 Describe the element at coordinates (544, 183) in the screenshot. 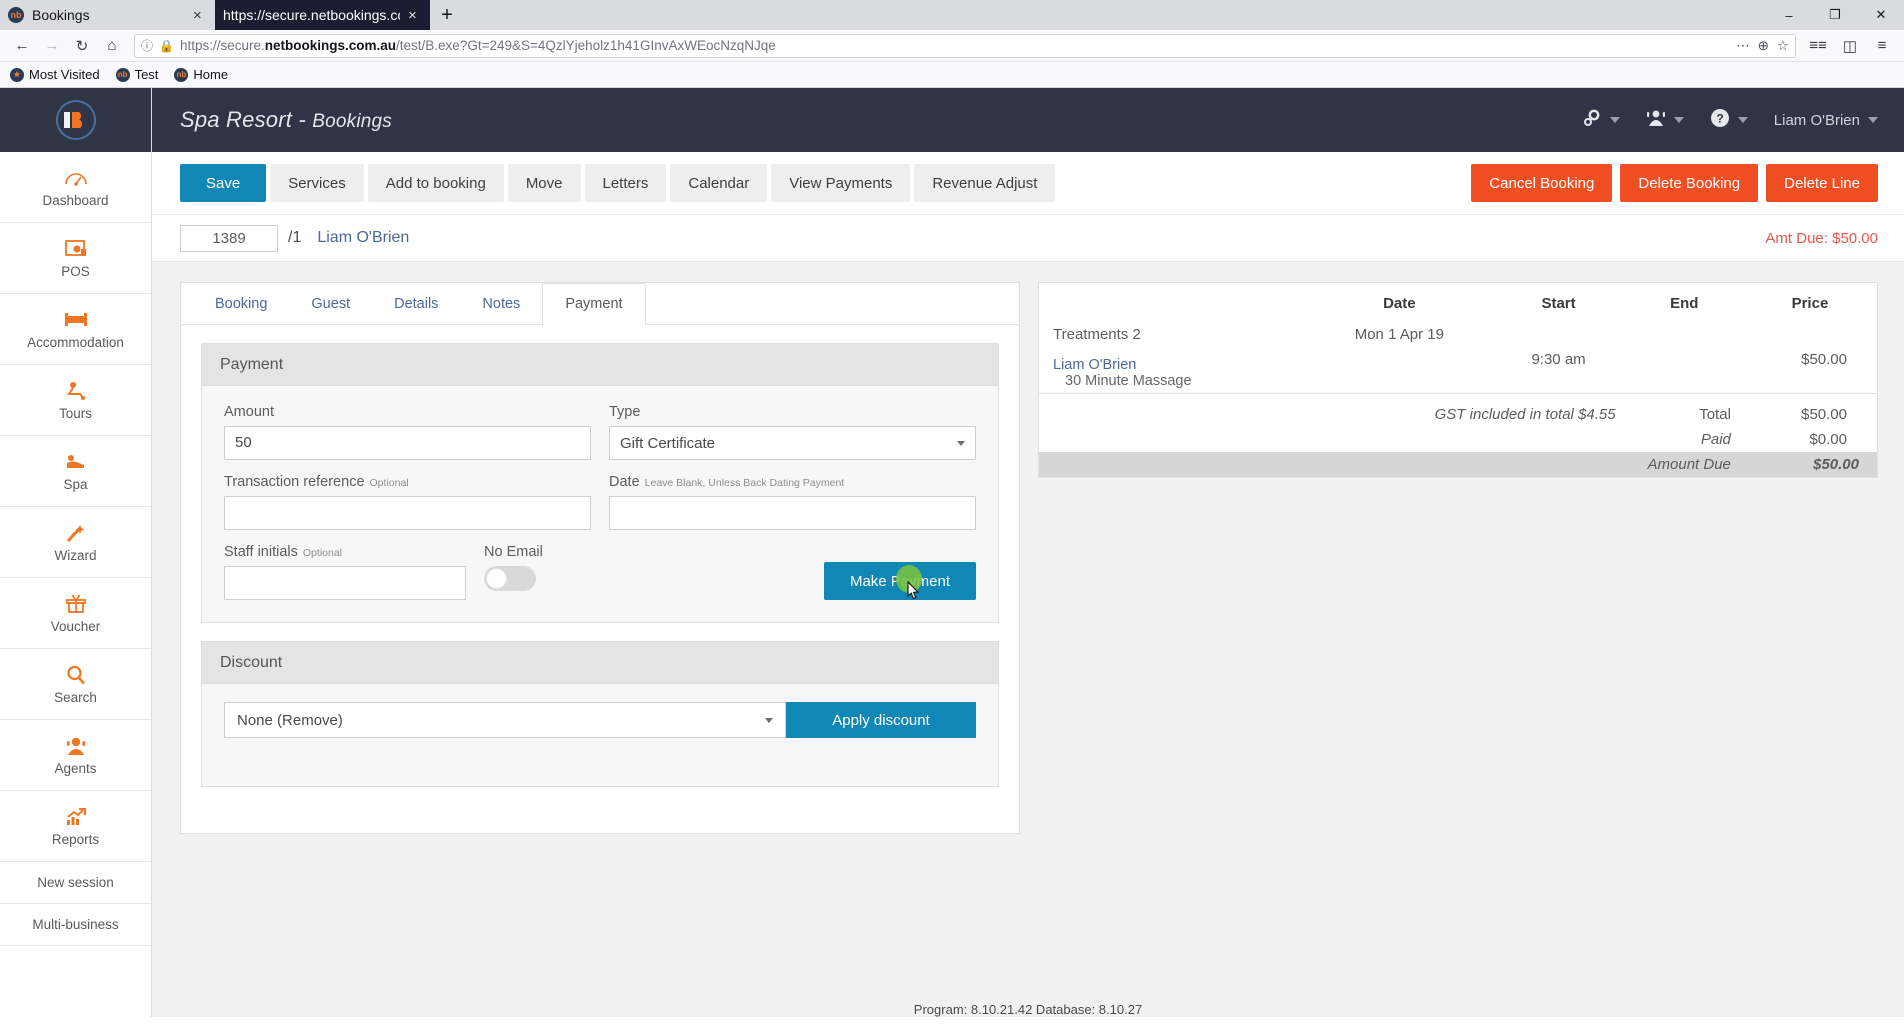

I see `move-button: Move` at that location.